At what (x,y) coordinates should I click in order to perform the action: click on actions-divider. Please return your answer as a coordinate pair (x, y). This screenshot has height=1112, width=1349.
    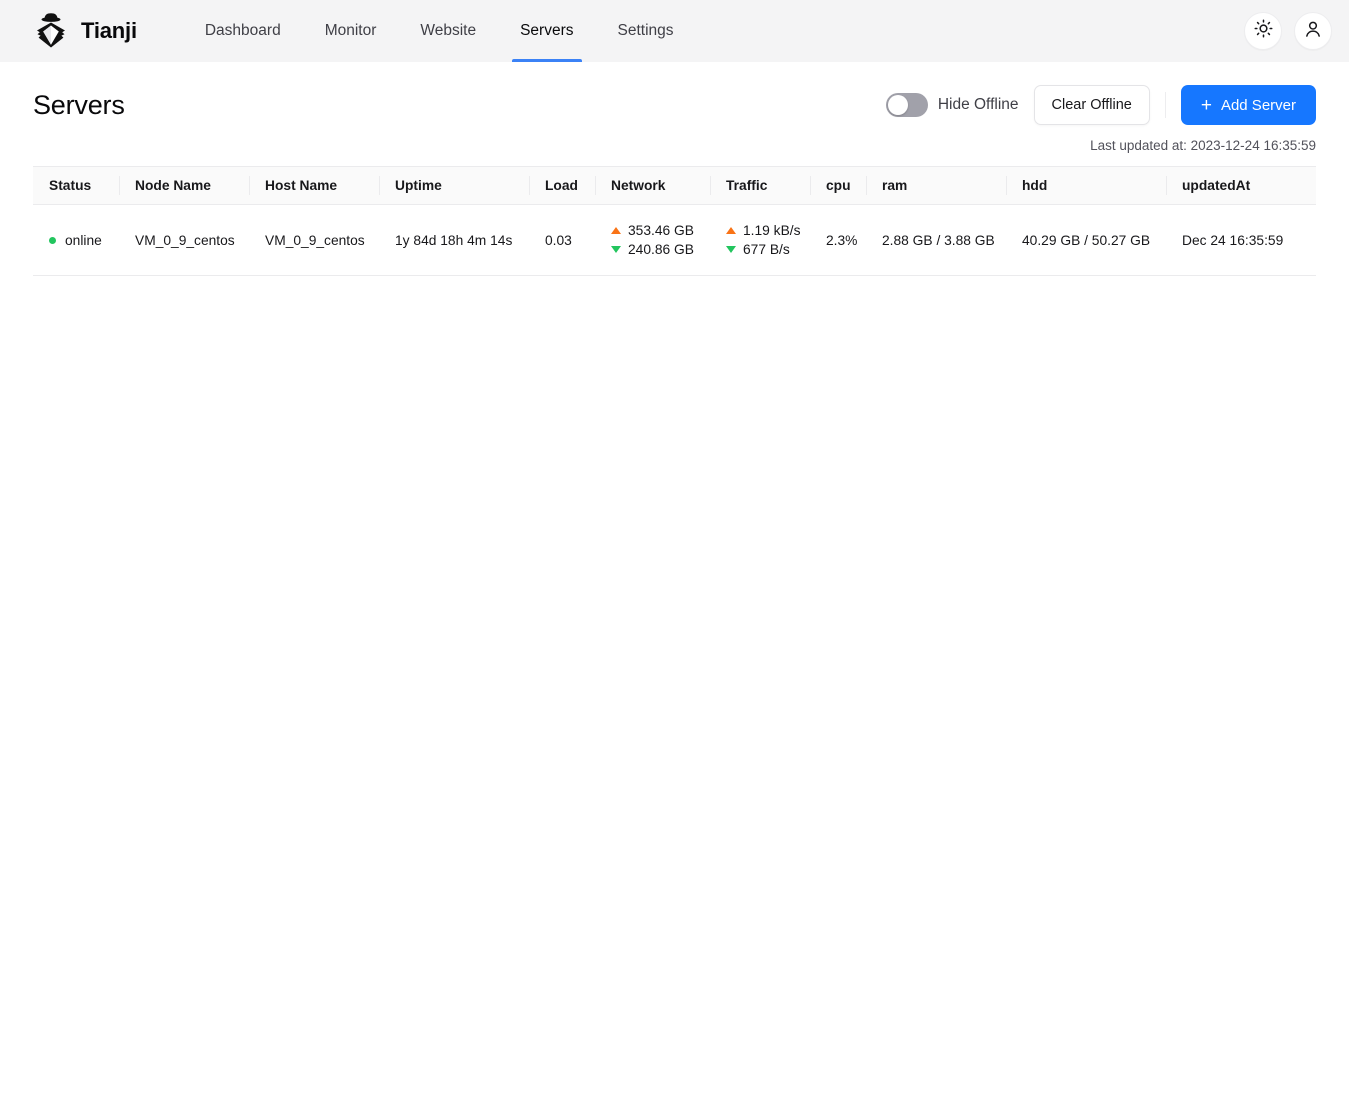
    Looking at the image, I should click on (1165, 105).